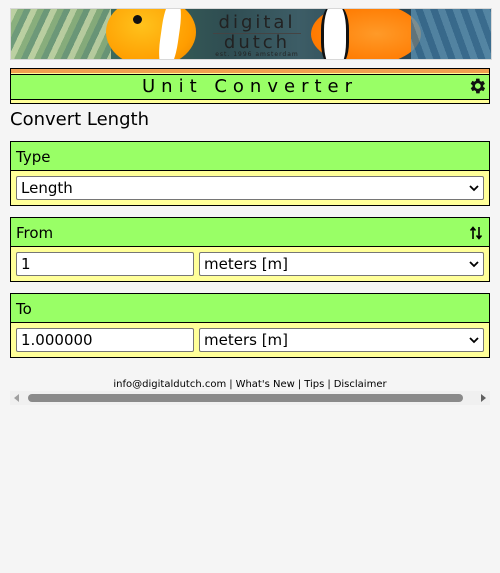 This screenshot has width=500, height=573. What do you see at coordinates (360, 384) in the screenshot?
I see `footer-link-disclaimer: Disclaimer` at bounding box center [360, 384].